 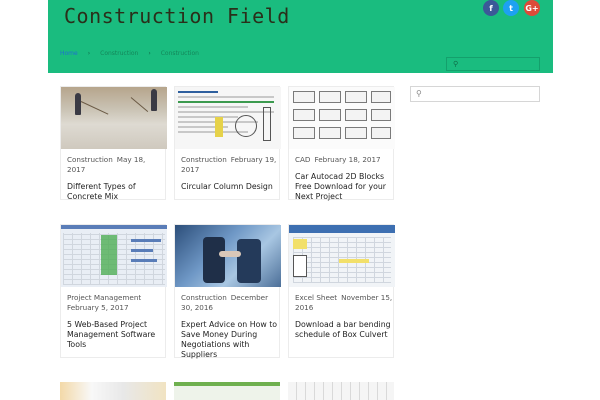 What do you see at coordinates (493, 64) in the screenshot?
I see `header-search-input: ⚲` at bounding box center [493, 64].